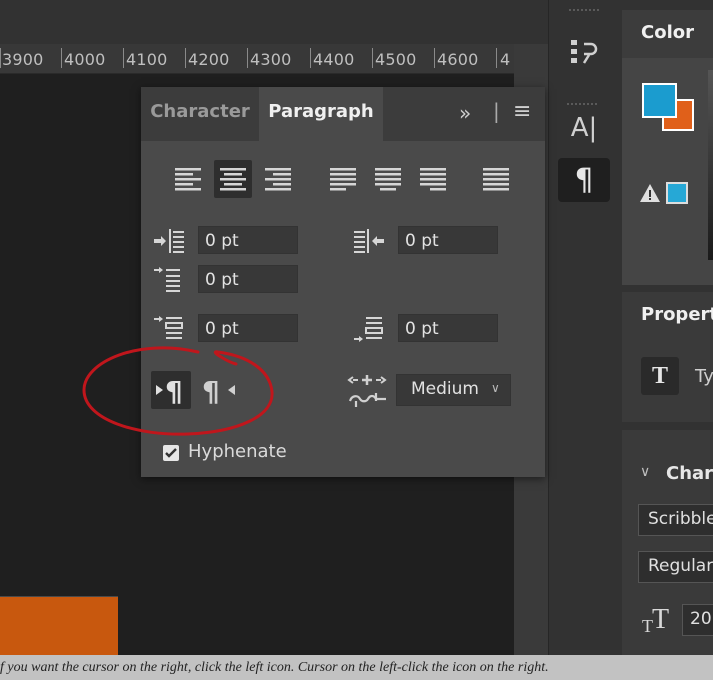  Describe the element at coordinates (701, 619) in the screenshot. I see `font-size-value: 20` at that location.